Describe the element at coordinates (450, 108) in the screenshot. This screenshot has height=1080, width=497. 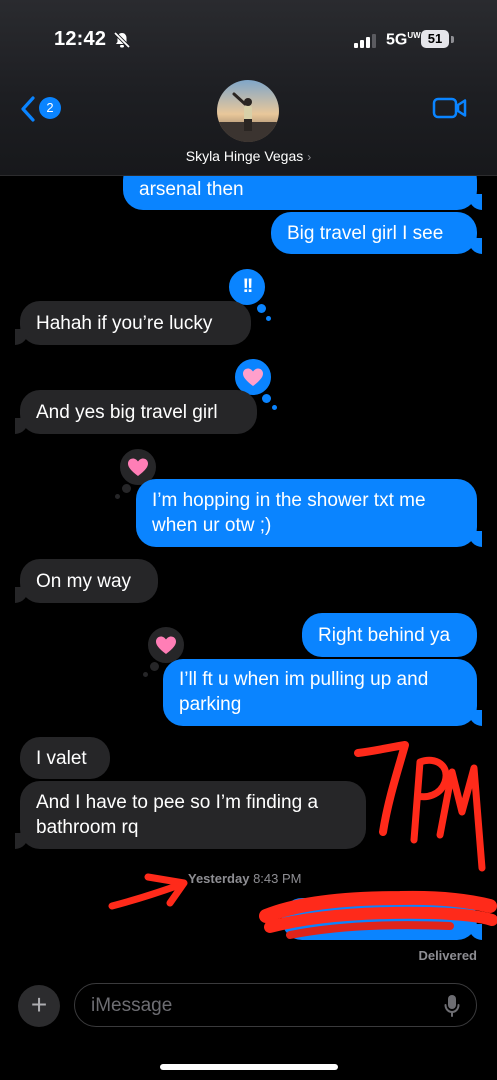
I see `video-call-icon` at that location.